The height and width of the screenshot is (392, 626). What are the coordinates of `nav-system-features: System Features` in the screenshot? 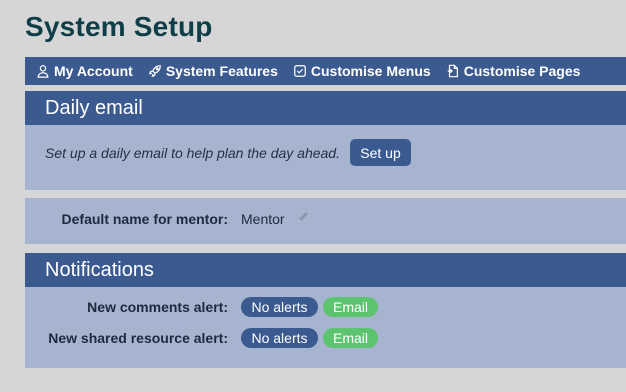 It's located at (212, 71).